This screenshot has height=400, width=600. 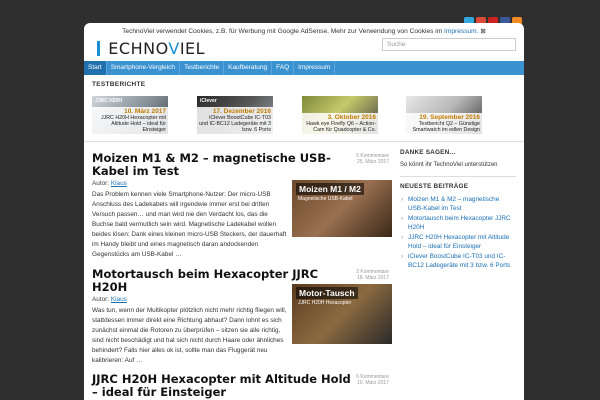 What do you see at coordinates (342, 208) in the screenshot?
I see `post-thumbnail: Moizen M1 / M2 Magnetische USB-Kabel` at bounding box center [342, 208].